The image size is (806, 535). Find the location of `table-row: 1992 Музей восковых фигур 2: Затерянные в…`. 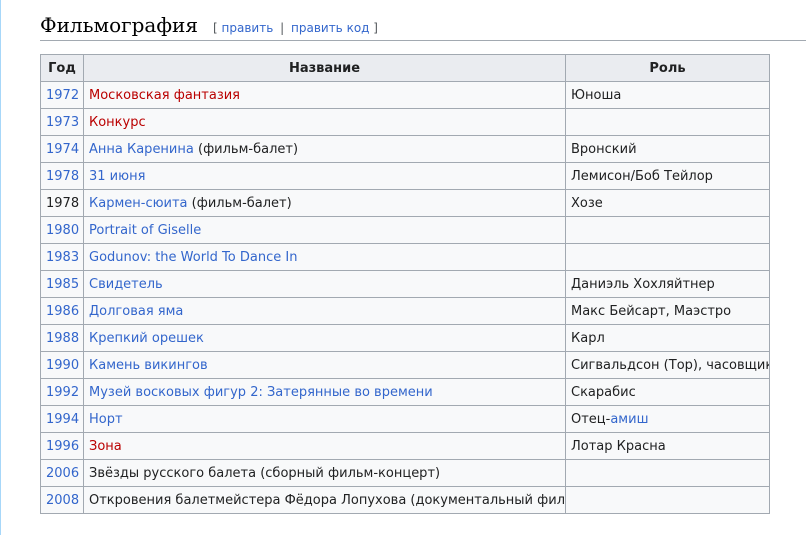

table-row: 1992 Музей восковых фигур 2: Затерянные в… is located at coordinates (405, 392).